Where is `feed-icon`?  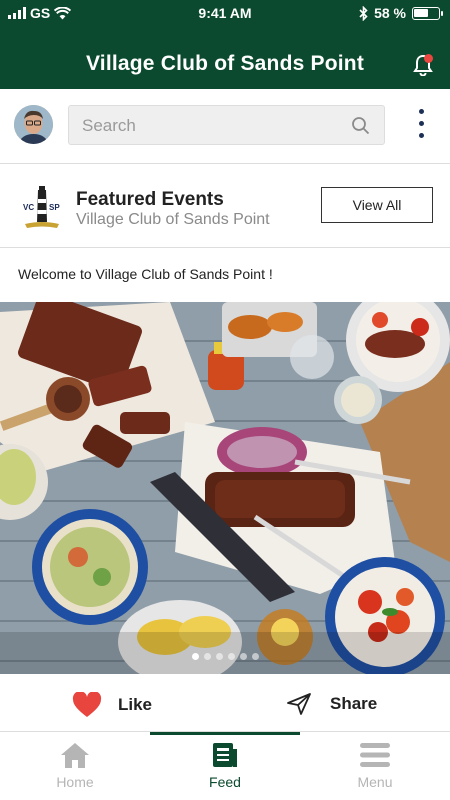
feed-icon is located at coordinates (225, 755).